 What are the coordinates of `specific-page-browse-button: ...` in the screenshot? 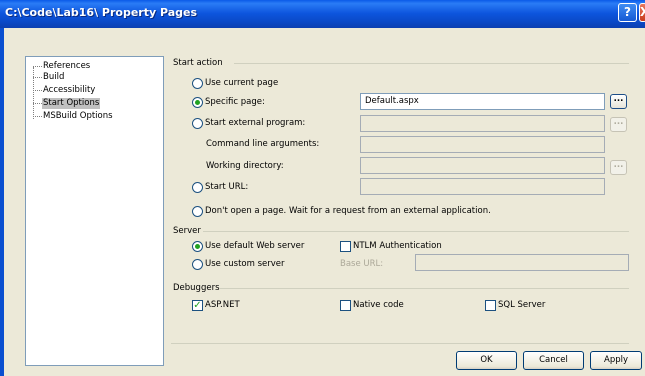 It's located at (618, 101).